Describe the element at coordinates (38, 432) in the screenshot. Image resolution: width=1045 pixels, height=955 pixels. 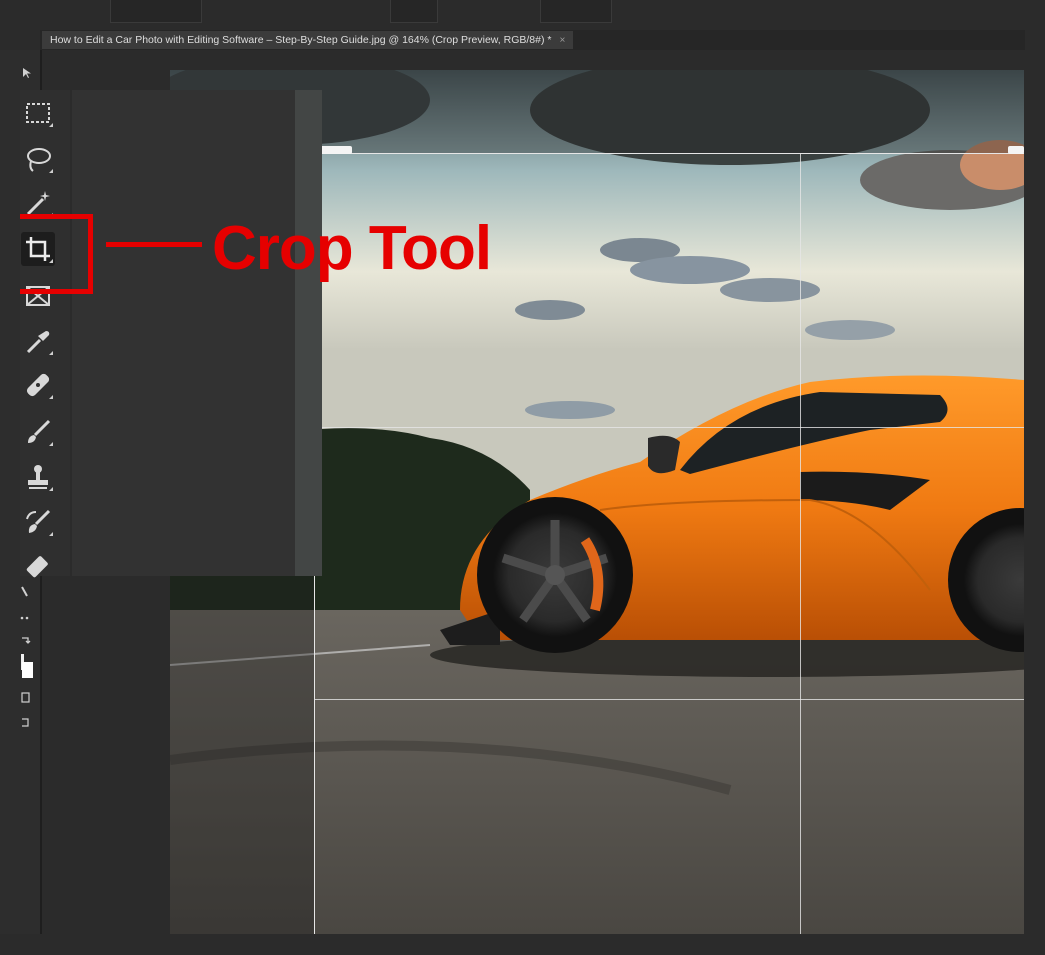
I see `brush-tool` at that location.